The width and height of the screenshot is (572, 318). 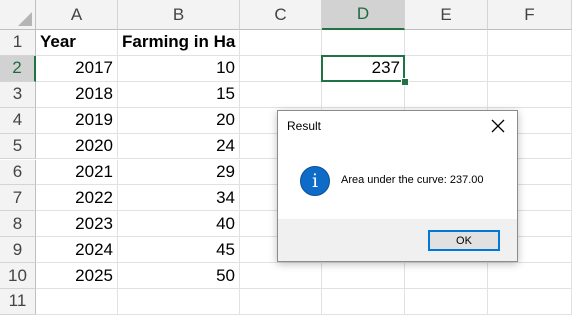 What do you see at coordinates (530, 302) in the screenshot?
I see `cell-f11` at bounding box center [530, 302].